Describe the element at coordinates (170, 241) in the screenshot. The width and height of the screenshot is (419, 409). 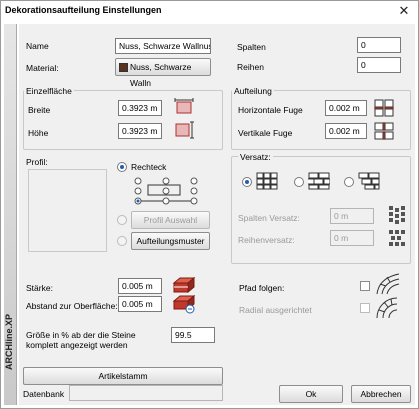
I see `aufteilungsmuster-button: Aufteilungsmuster` at that location.